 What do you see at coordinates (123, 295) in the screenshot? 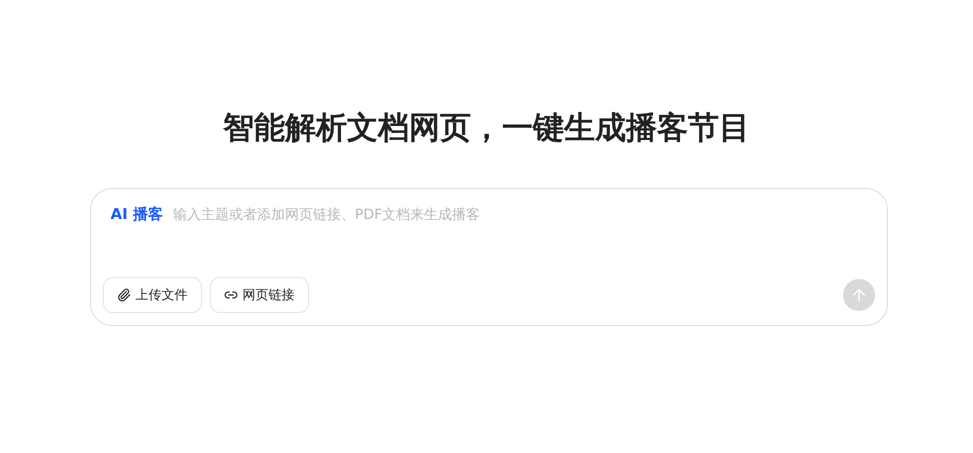
I see `paperclip-icon` at bounding box center [123, 295].